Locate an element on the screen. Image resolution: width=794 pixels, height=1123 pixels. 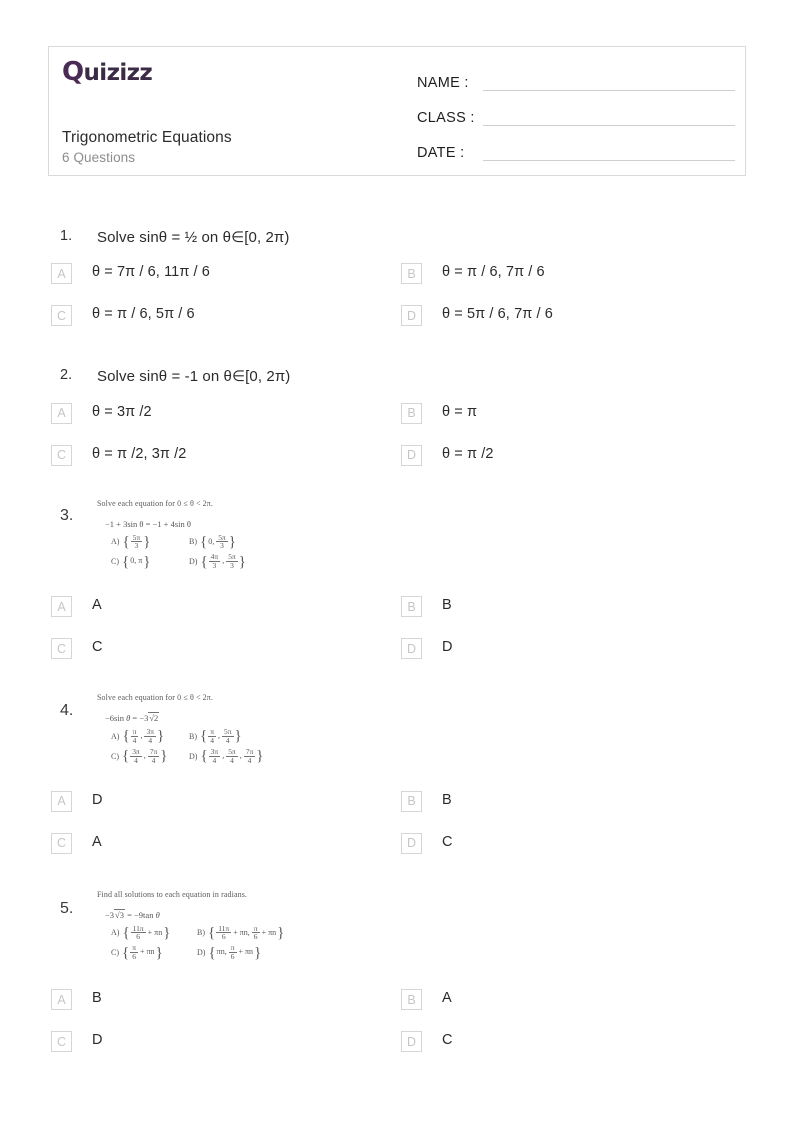
logo-q-glyph: Q is located at coordinates (73, 72).